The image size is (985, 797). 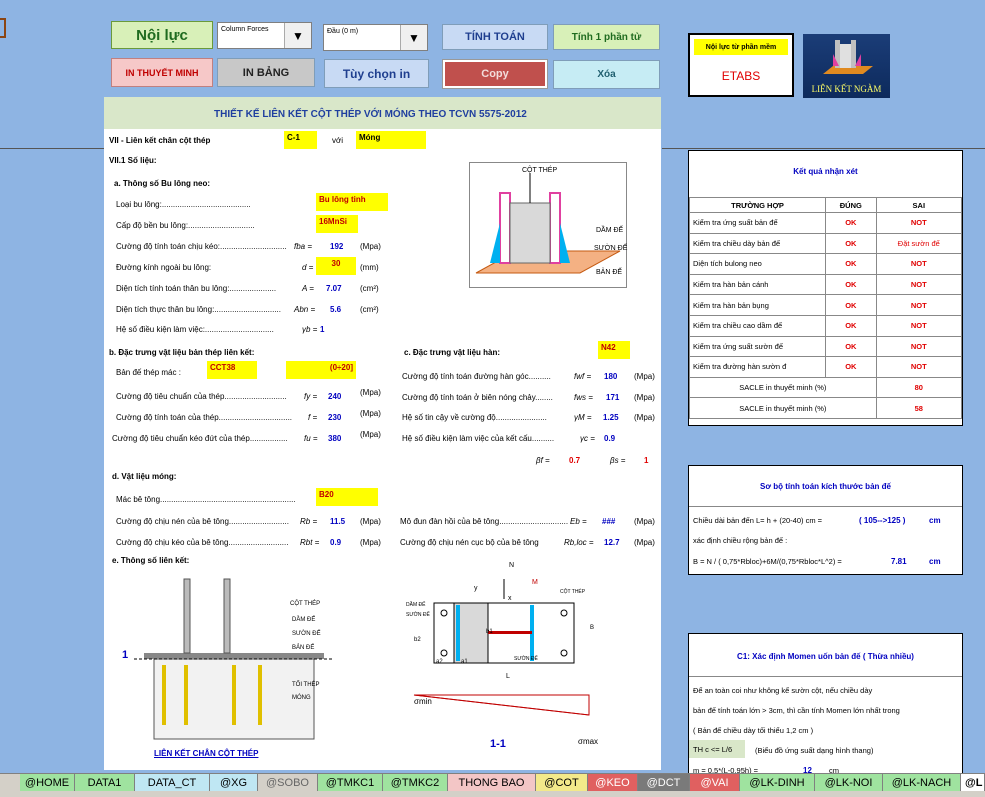 What do you see at coordinates (391, 140) in the screenshot?
I see `mong-value: Móng` at bounding box center [391, 140].